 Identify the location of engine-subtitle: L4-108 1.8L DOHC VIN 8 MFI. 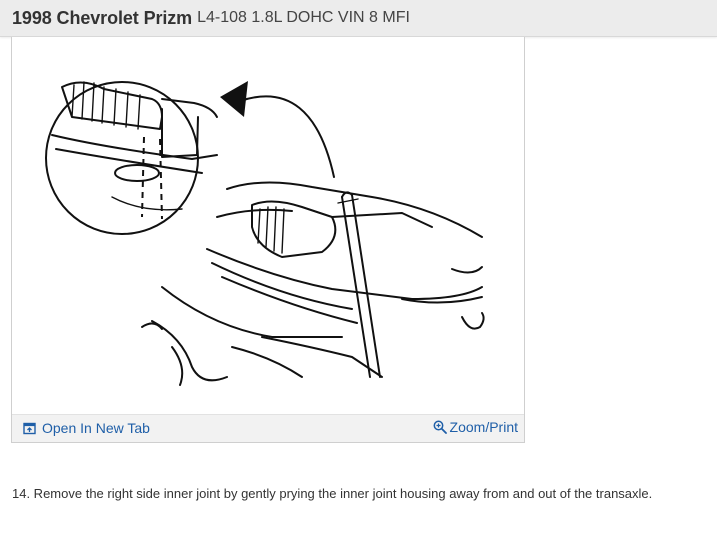
(303, 17).